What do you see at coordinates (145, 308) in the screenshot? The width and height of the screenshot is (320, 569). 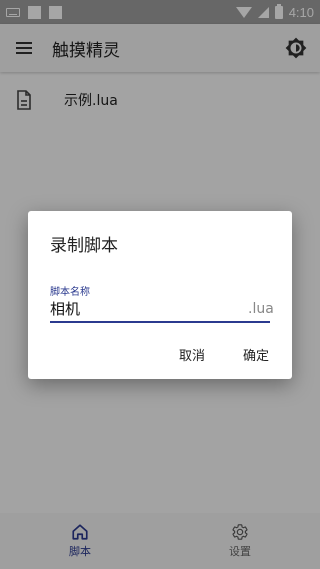 I see `script-name-input` at bounding box center [145, 308].